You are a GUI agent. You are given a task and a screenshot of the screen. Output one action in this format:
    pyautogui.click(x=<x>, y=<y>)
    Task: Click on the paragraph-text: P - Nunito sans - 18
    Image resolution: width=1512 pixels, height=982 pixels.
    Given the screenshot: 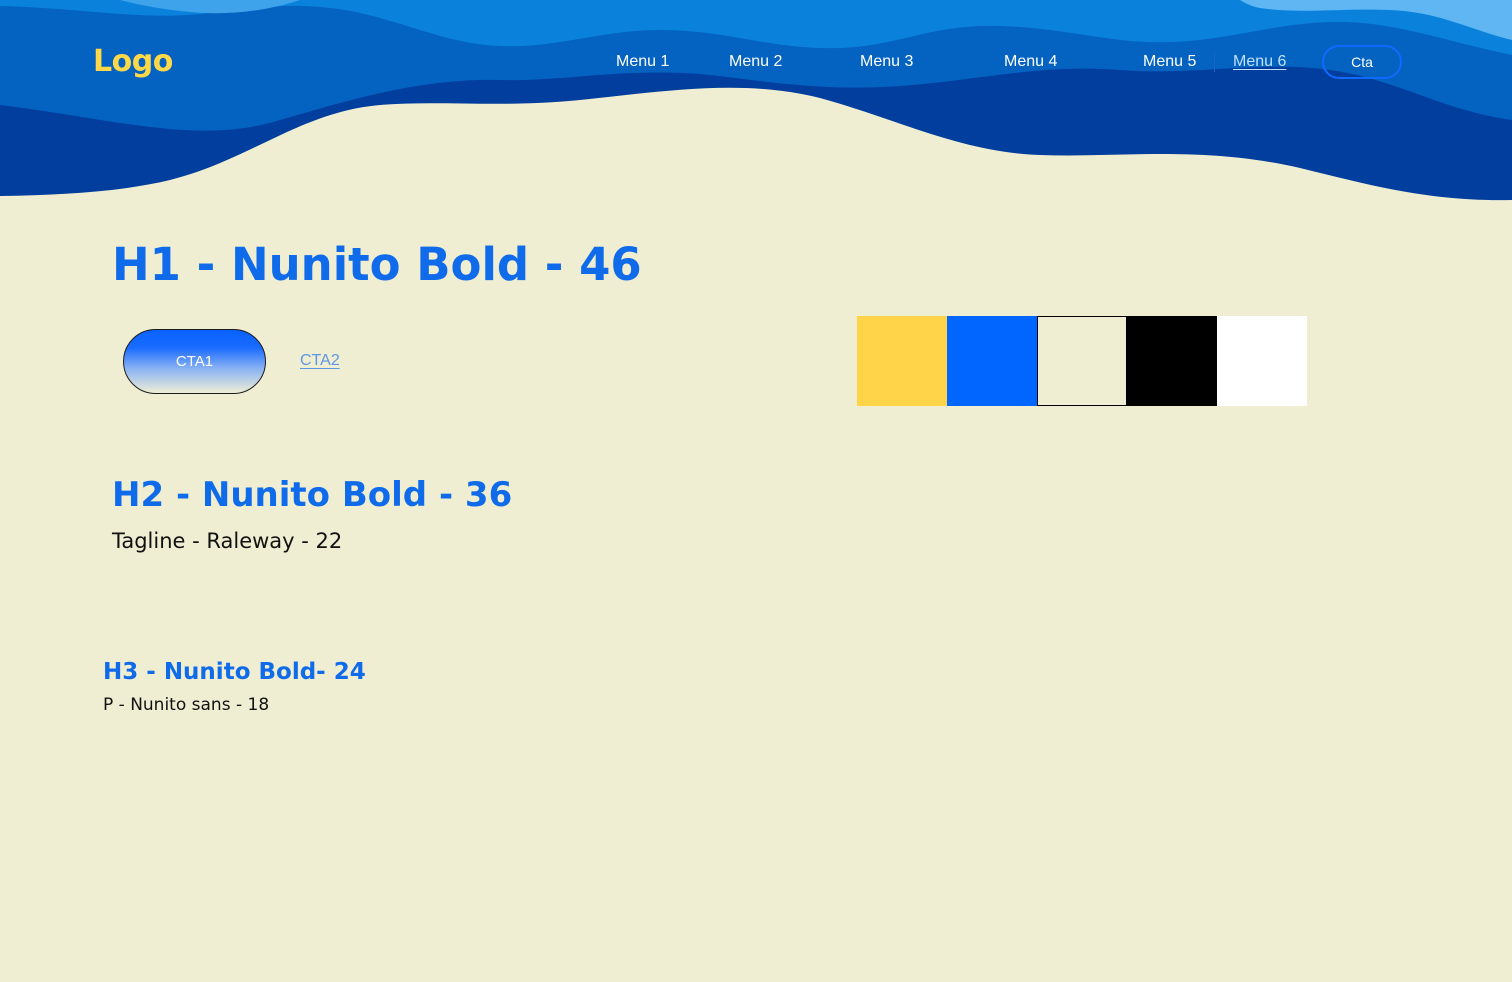 What is the action you would take?
    pyautogui.click(x=186, y=705)
    